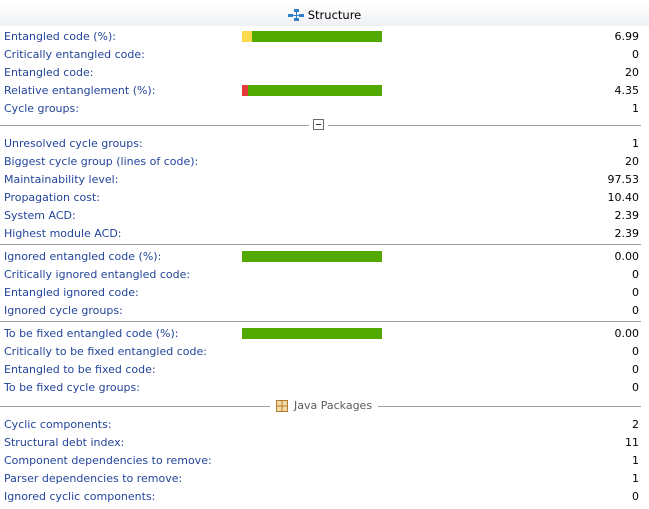  I want to click on metric-row: System ACD: 2.39, so click(324, 216).